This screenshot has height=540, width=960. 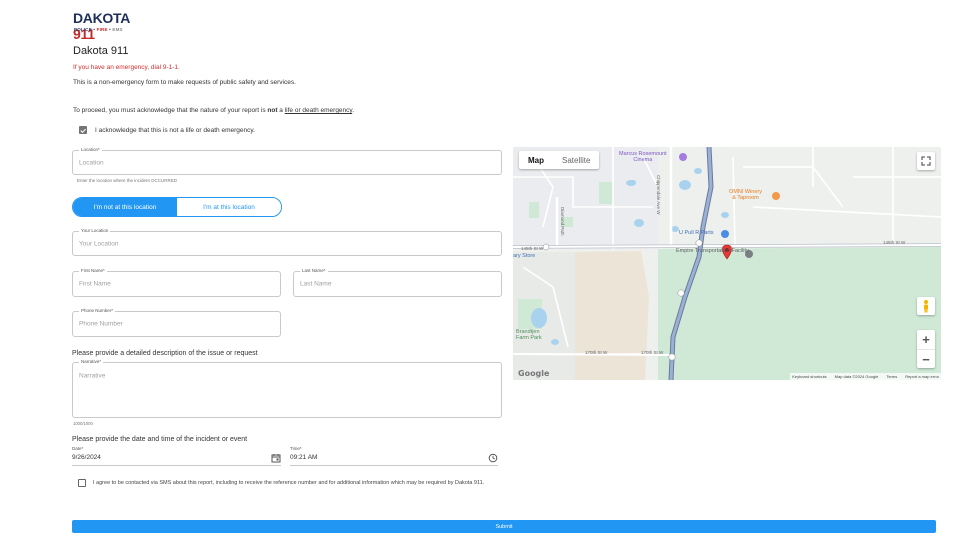 I want to click on map-poi-store: ary Store, so click(x=524, y=256).